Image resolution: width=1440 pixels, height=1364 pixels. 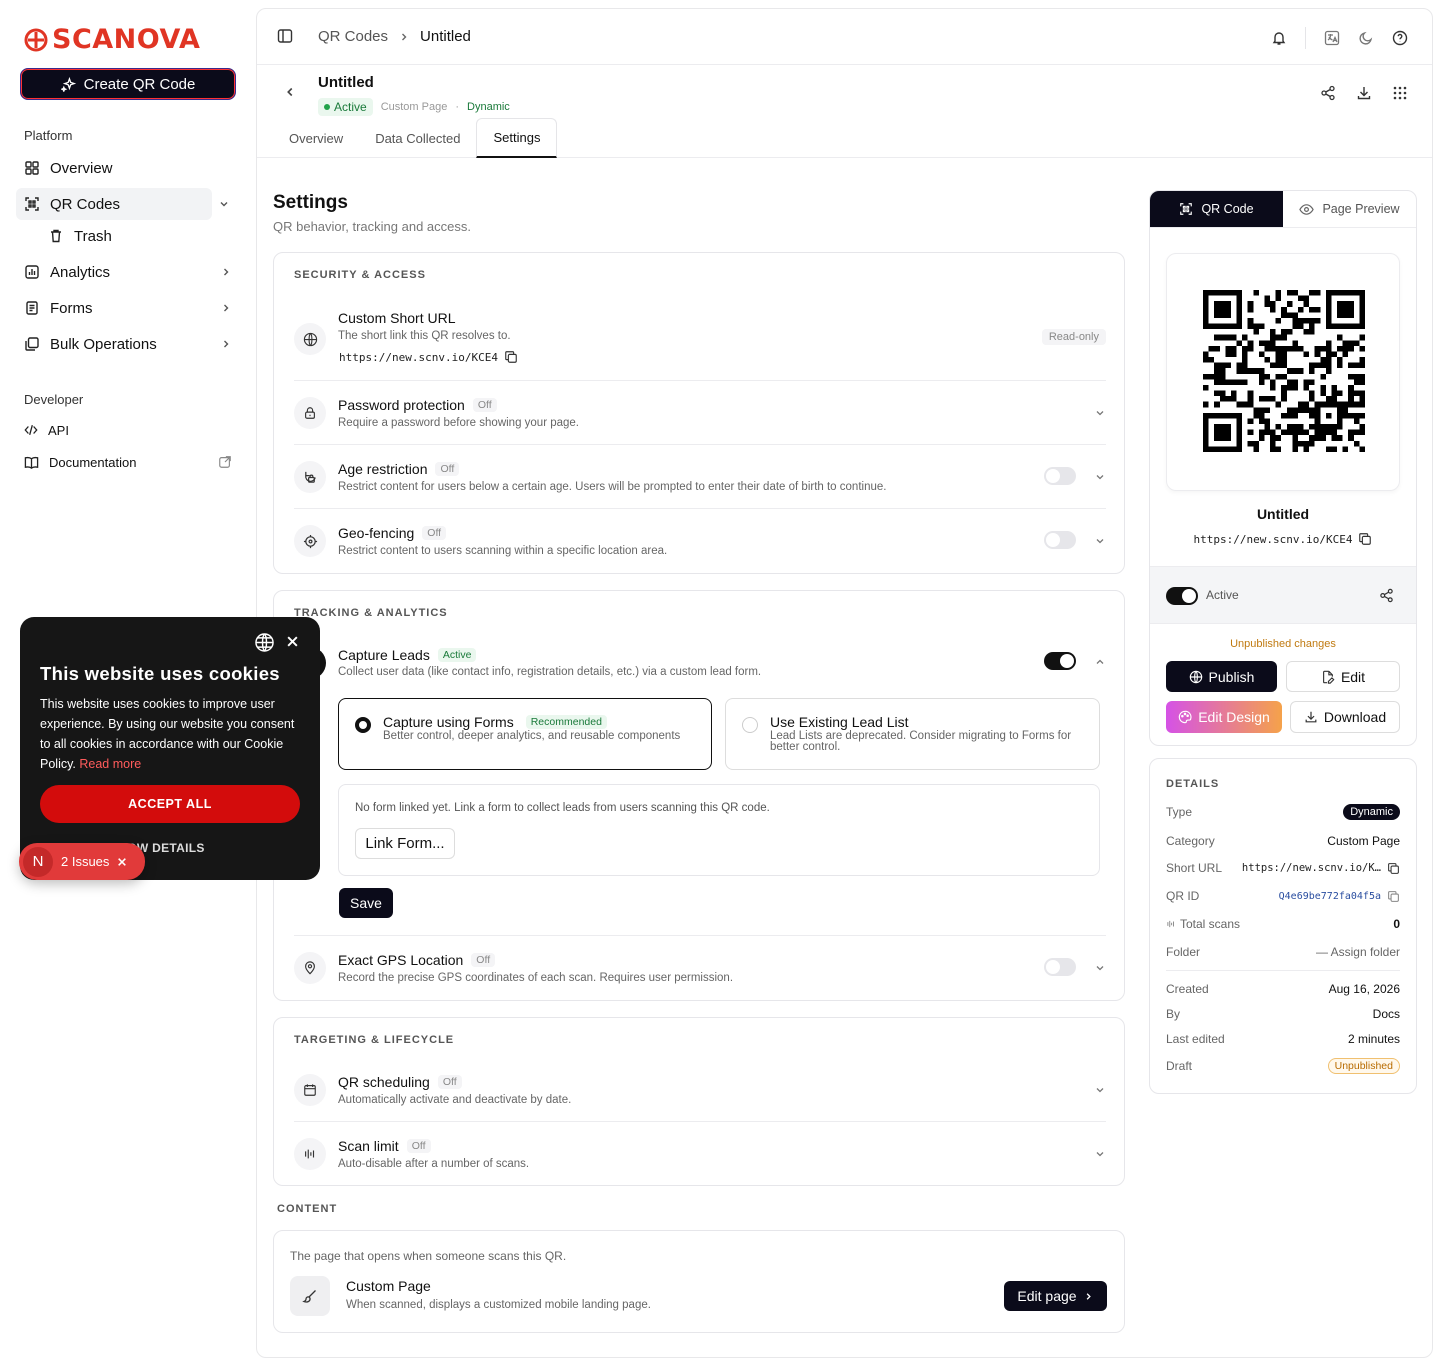 I want to click on apps-grid-icon, so click(x=1400, y=93).